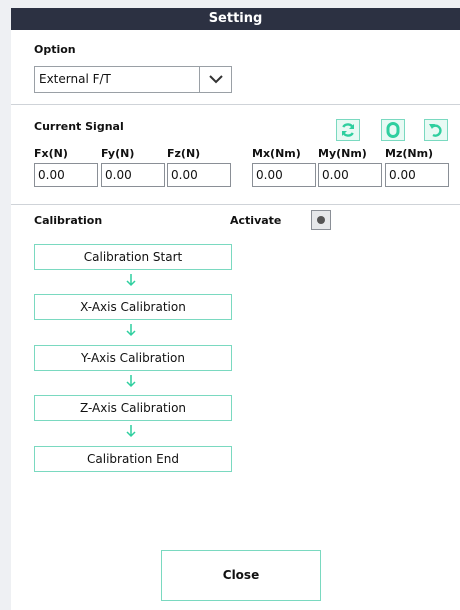  What do you see at coordinates (241, 575) in the screenshot?
I see `close-button: Close` at bounding box center [241, 575].